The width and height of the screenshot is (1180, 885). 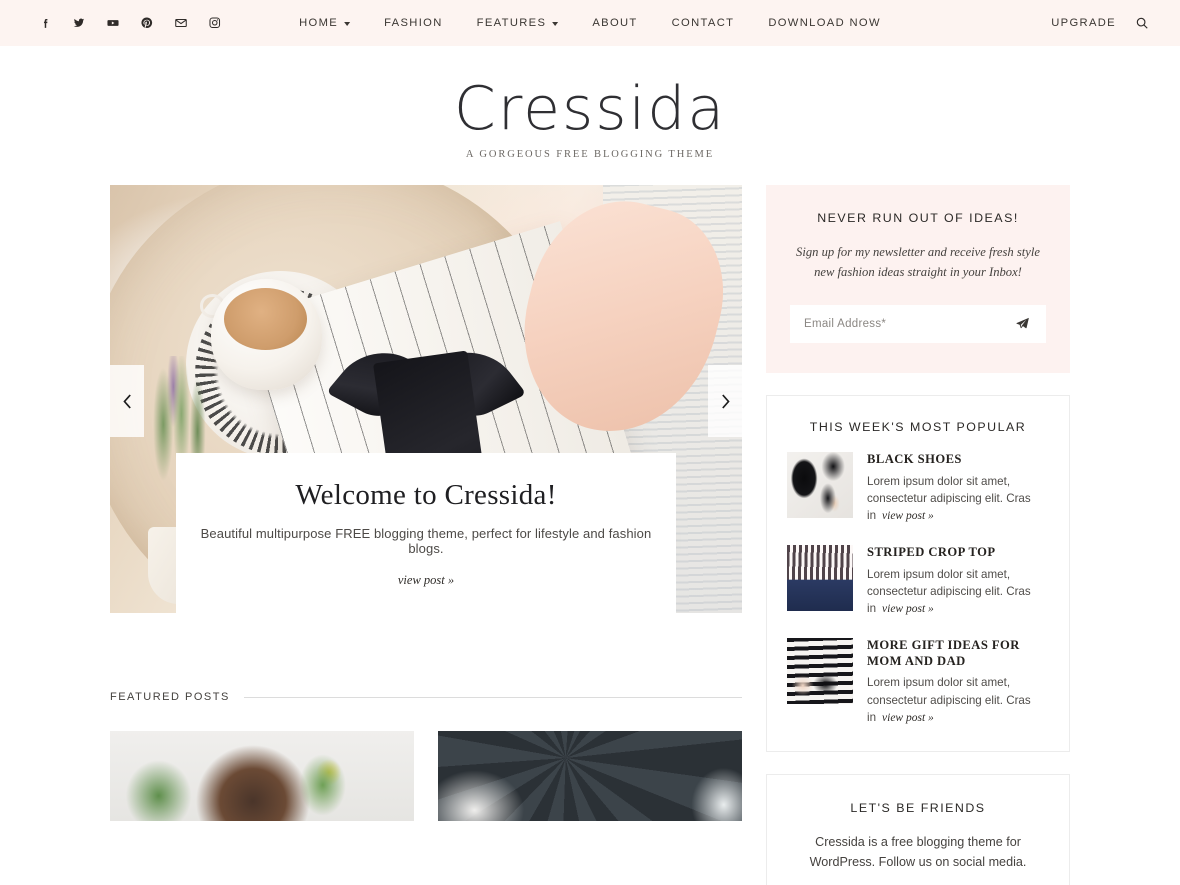 I want to click on slider-prev-button, so click(x=127, y=401).